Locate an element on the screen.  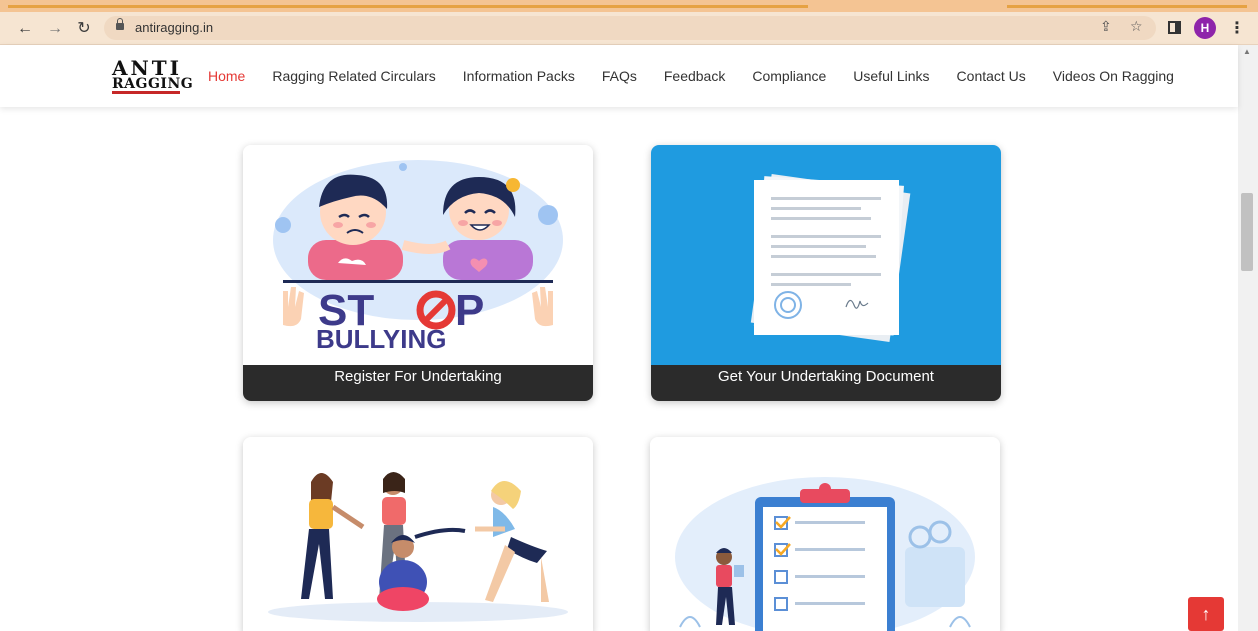
register-undertaking-card: ST P BULLYING Register For Undertaking is located at coordinates (418, 273).